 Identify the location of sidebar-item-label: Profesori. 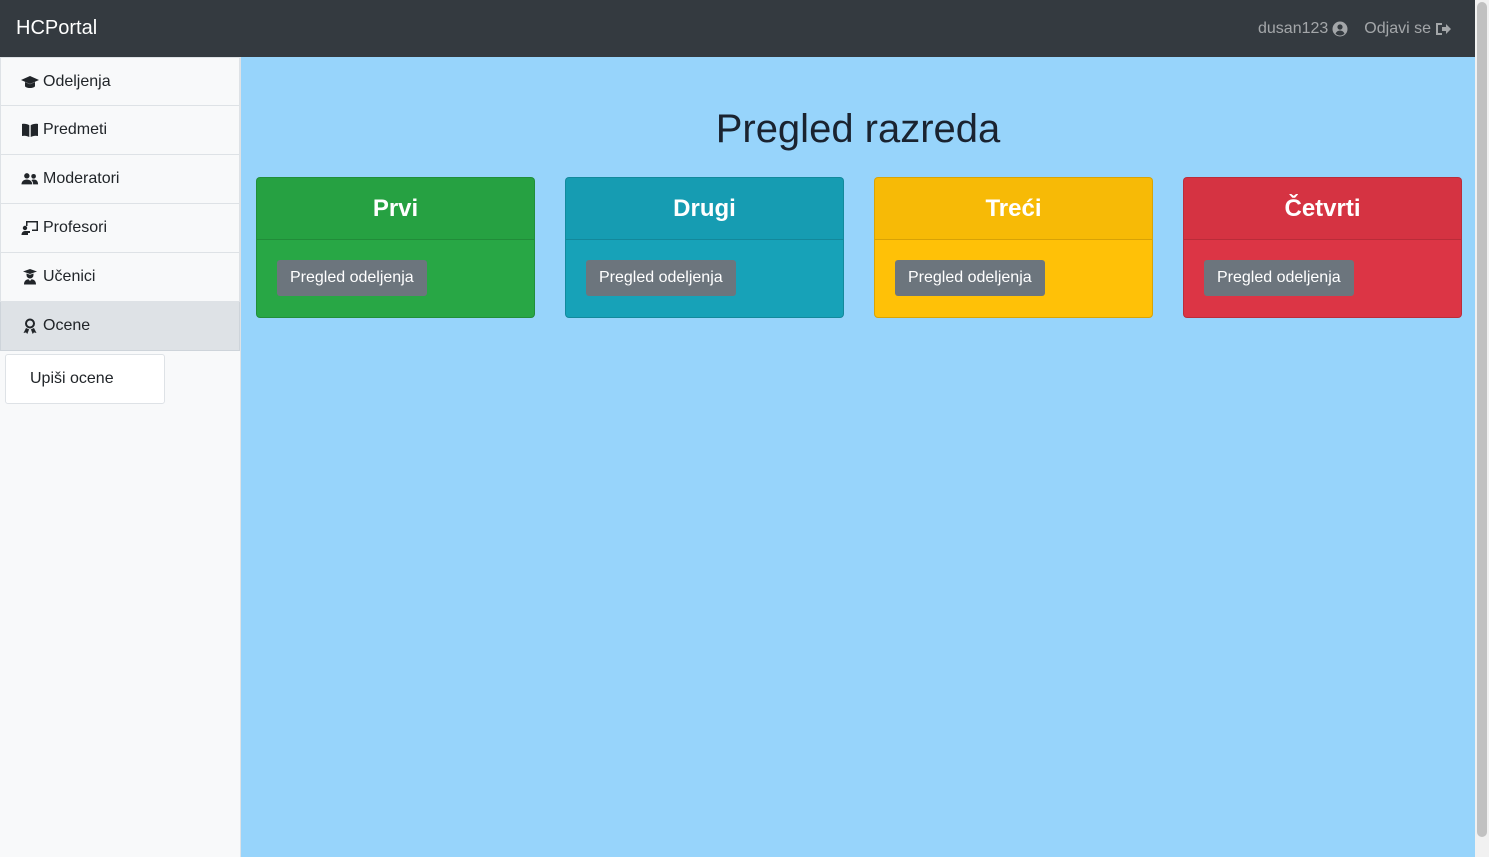
(75, 227).